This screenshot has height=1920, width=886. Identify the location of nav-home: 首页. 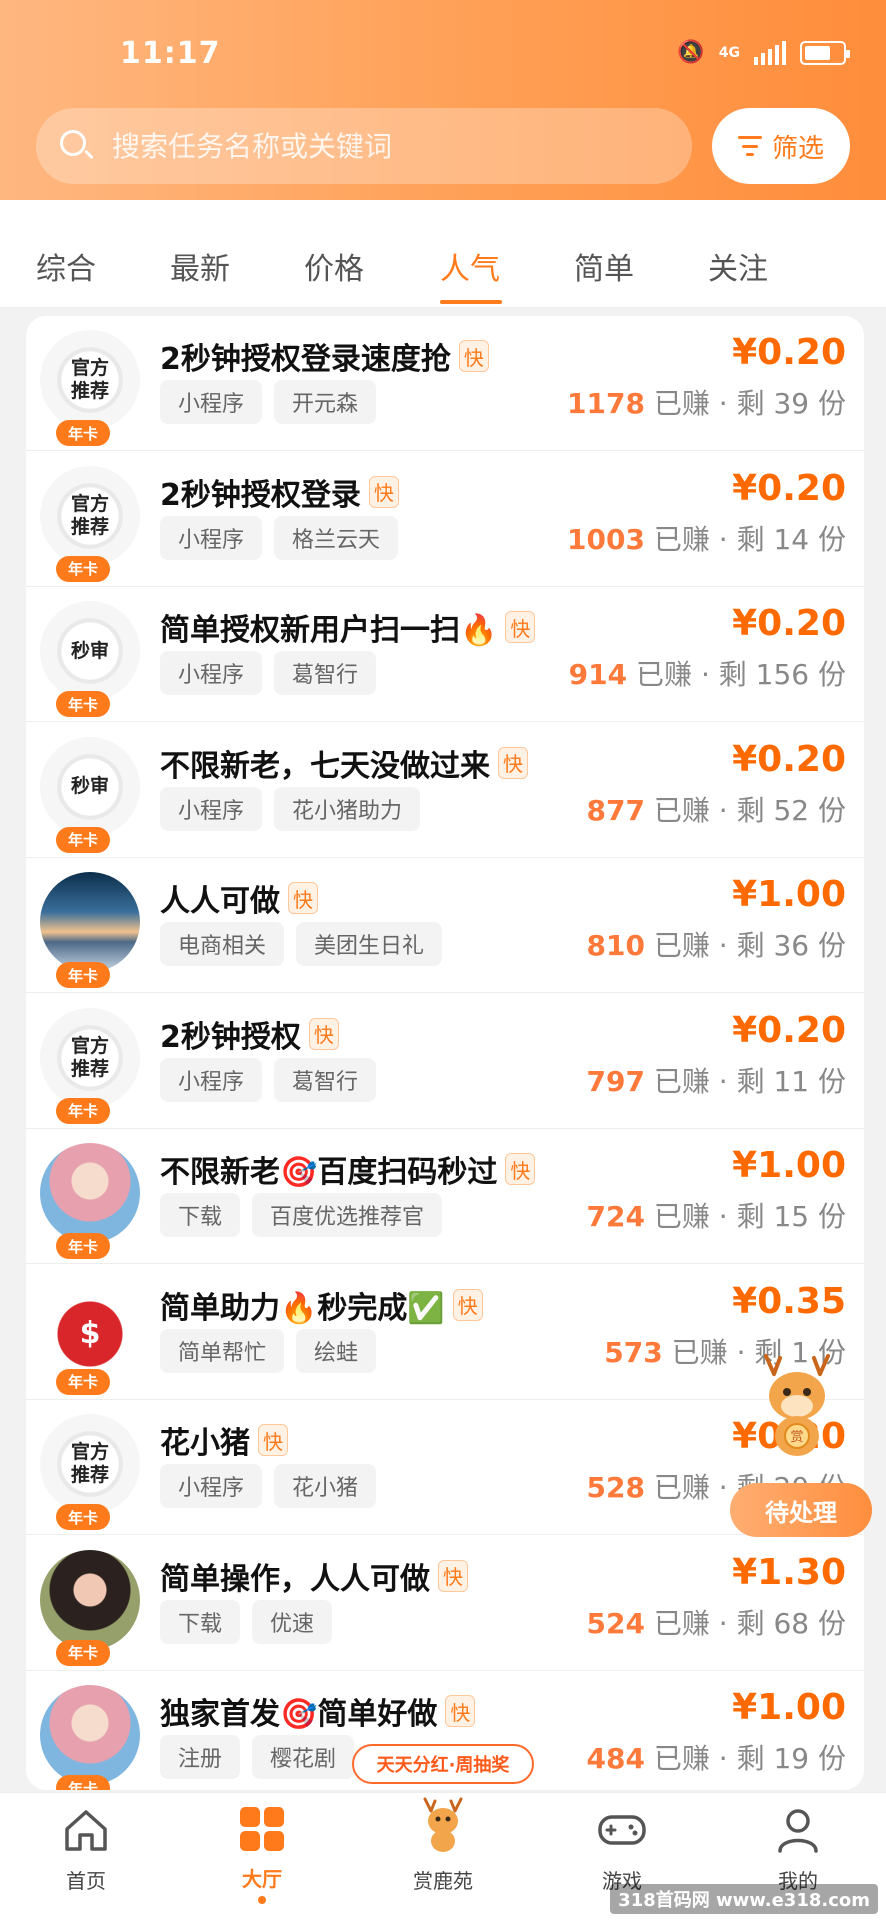
(86, 1850).